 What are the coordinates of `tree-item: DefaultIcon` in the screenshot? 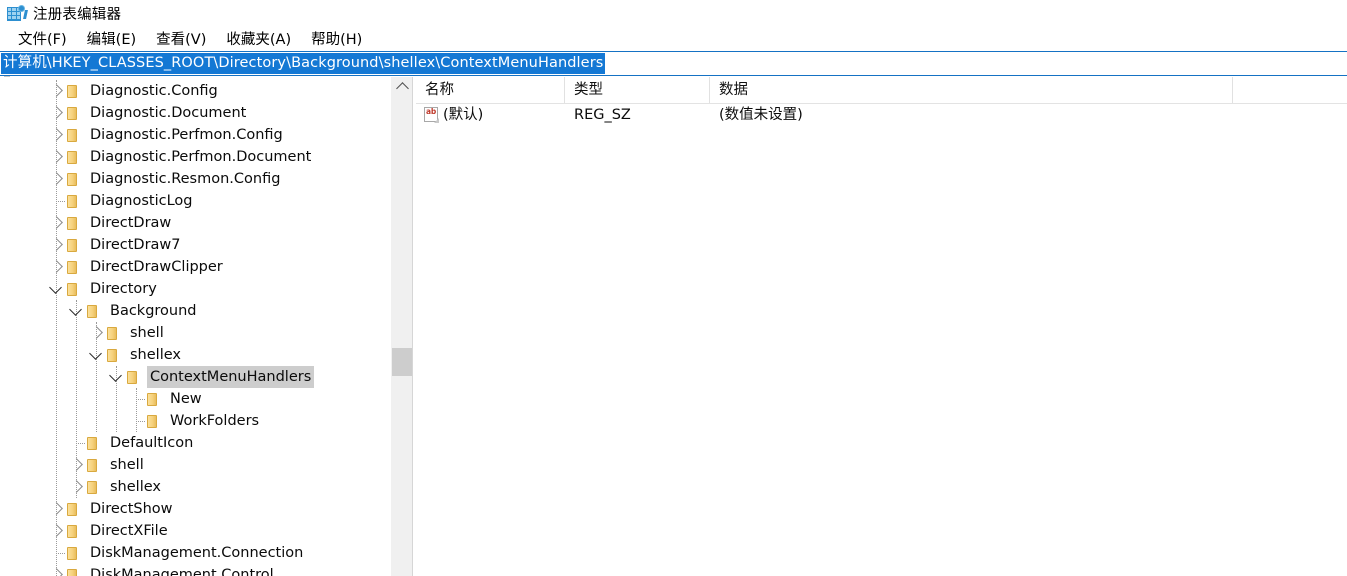 It's located at (204, 443).